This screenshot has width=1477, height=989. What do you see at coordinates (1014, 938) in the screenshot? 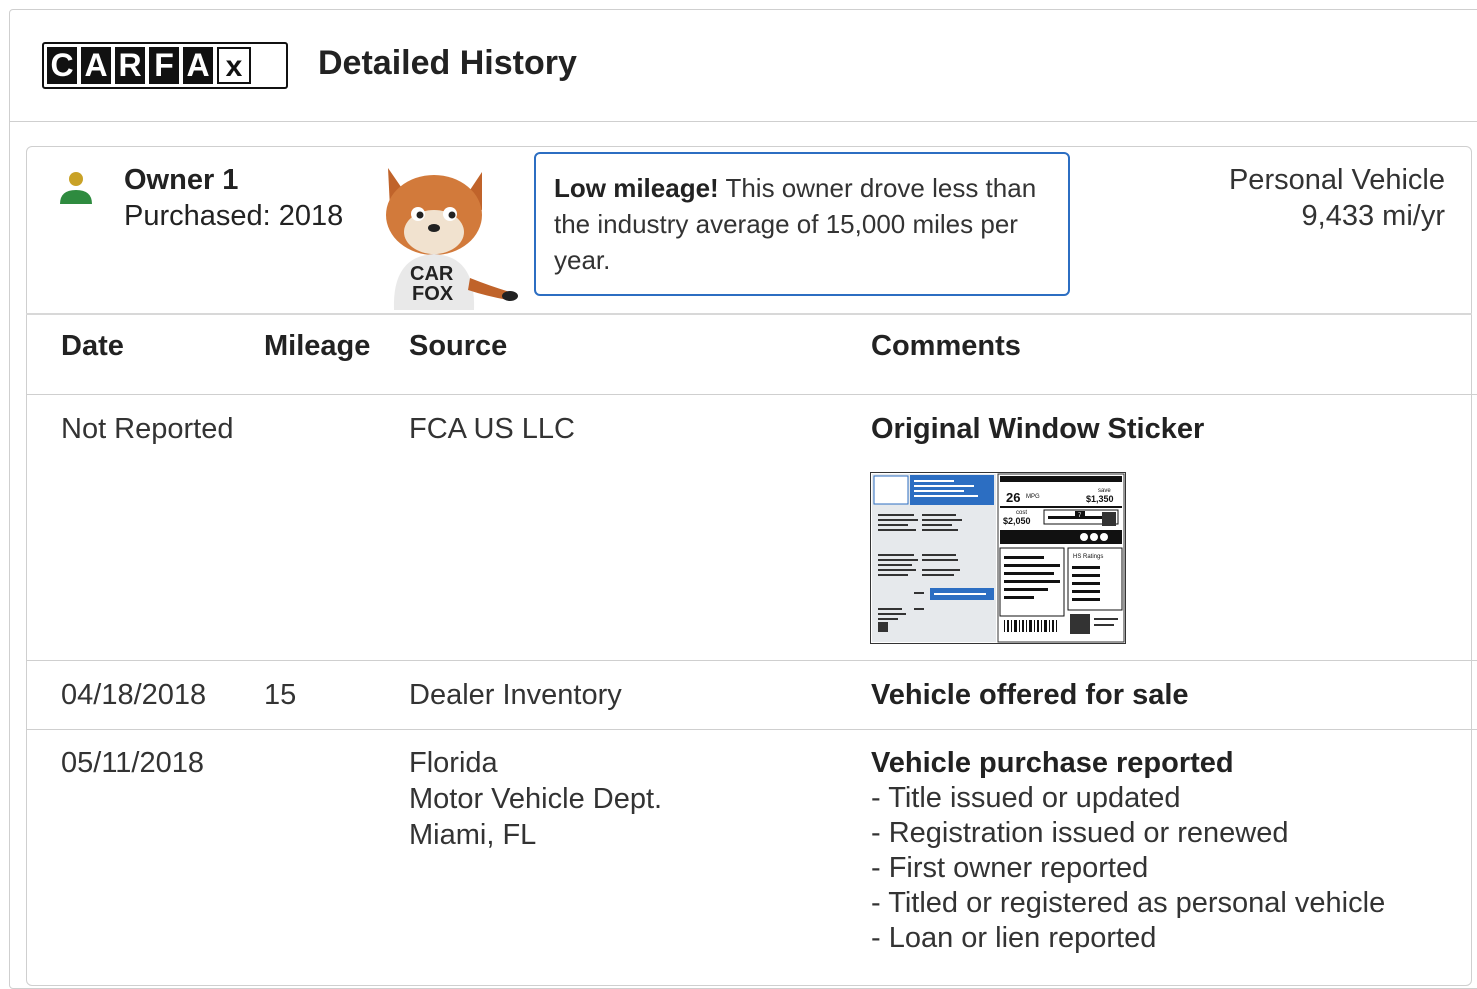
I see `list-item: - Loan or lien reported` at bounding box center [1014, 938].